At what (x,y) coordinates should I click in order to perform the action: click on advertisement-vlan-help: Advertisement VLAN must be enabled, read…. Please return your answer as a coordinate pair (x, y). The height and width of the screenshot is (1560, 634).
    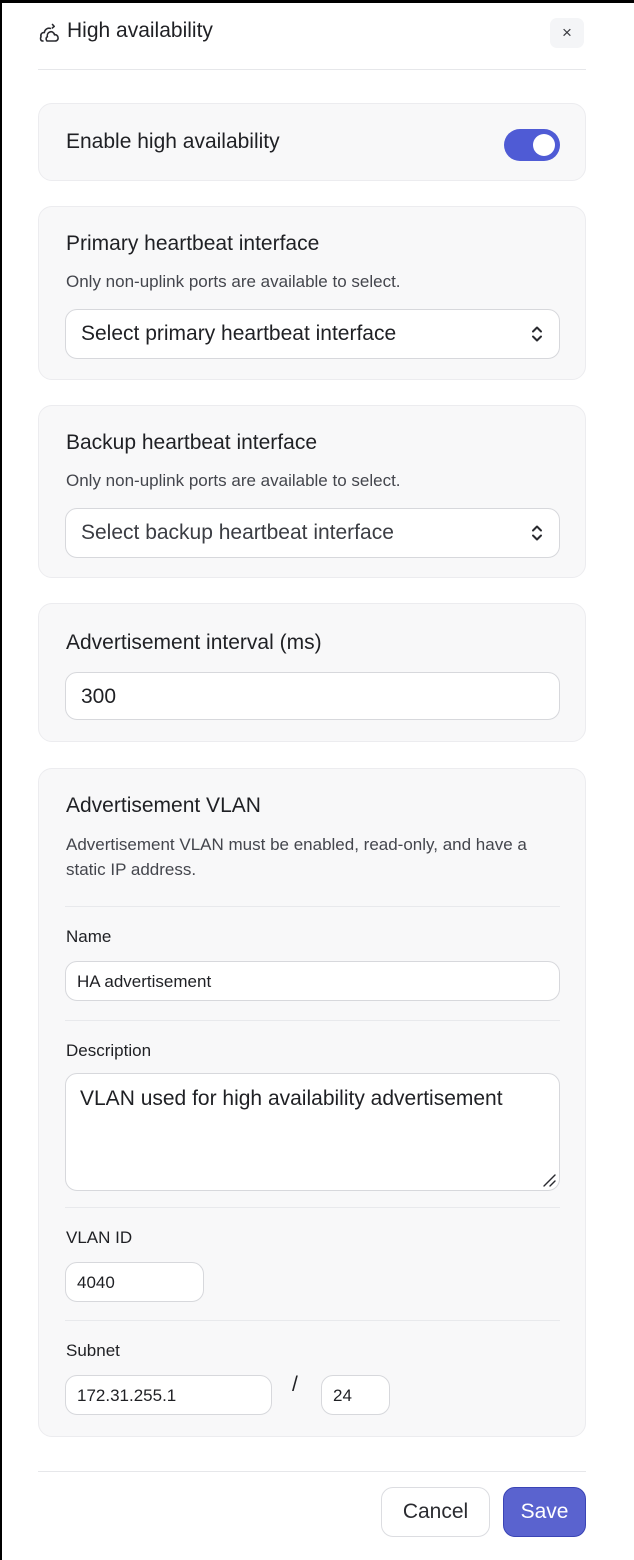
    Looking at the image, I should click on (296, 857).